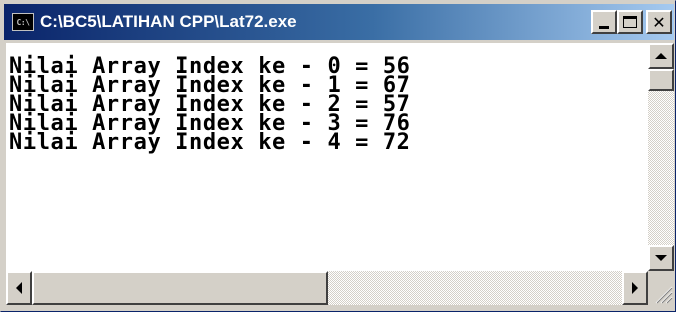 The height and width of the screenshot is (312, 676). I want to click on vertical-scroll-thumb, so click(661, 80).